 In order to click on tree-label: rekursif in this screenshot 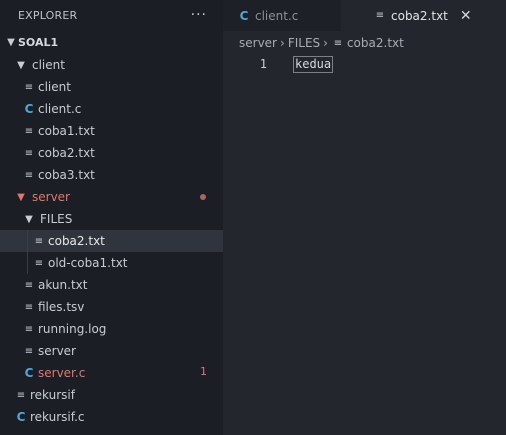, I will do `click(52, 395)`.